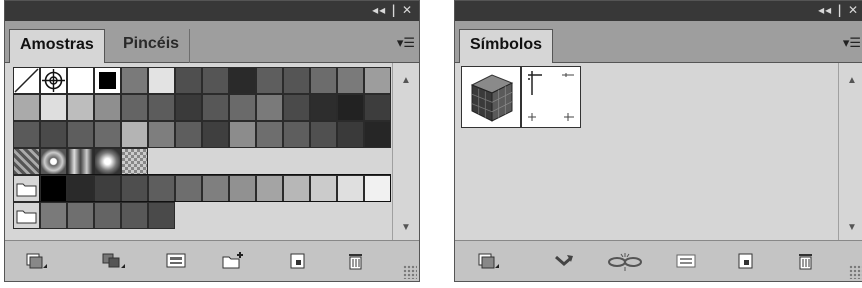  What do you see at coordinates (53, 80) in the screenshot?
I see `swatch-registration` at bounding box center [53, 80].